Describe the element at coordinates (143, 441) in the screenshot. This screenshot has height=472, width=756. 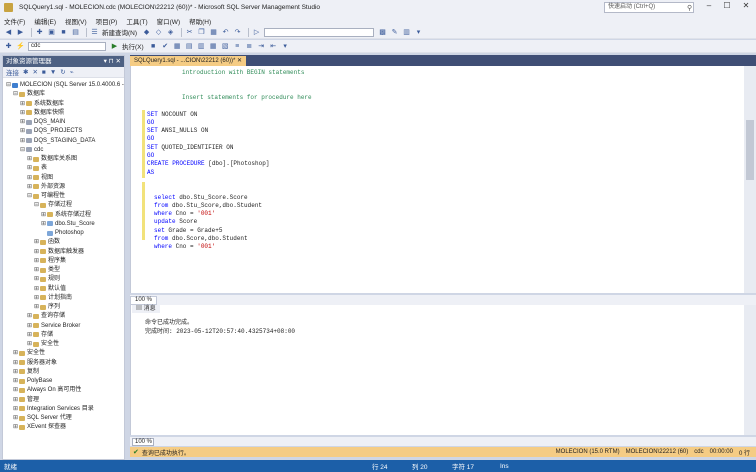
I see `results-zoom-combo: 100 %` at that location.